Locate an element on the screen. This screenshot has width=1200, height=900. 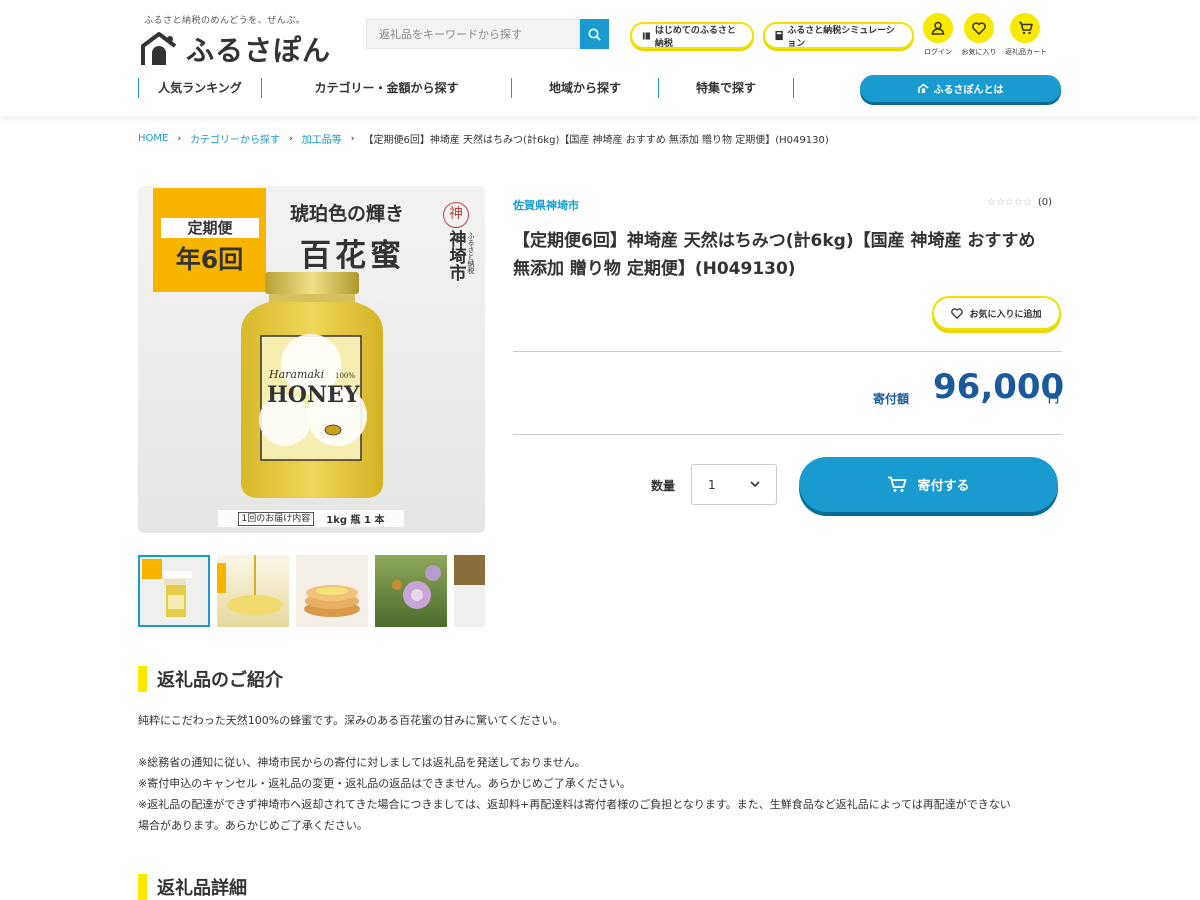
search-input is located at coordinates (473, 34).